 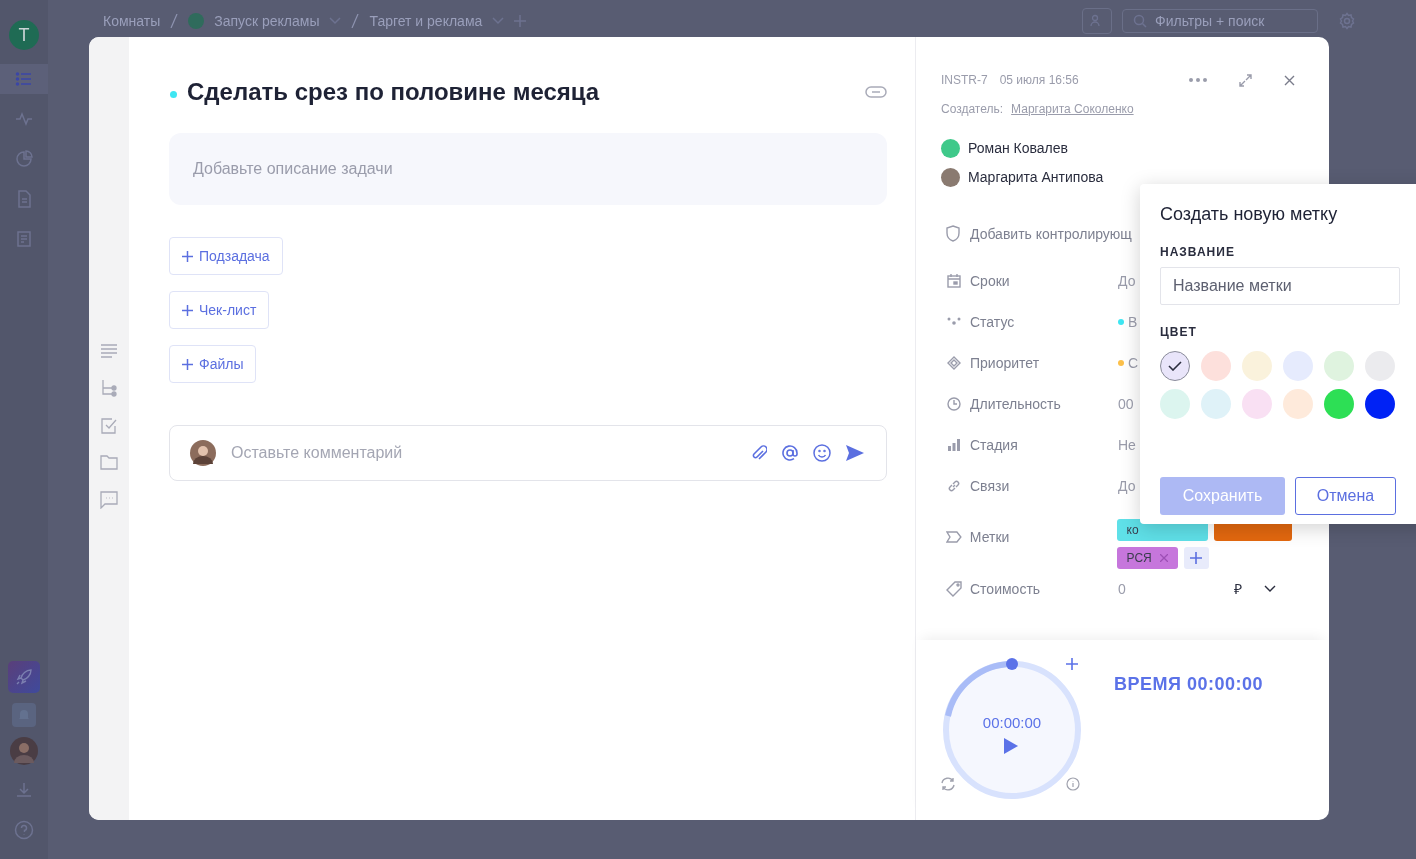 What do you see at coordinates (1127, 444) in the screenshot?
I see `field-value: Не` at bounding box center [1127, 444].